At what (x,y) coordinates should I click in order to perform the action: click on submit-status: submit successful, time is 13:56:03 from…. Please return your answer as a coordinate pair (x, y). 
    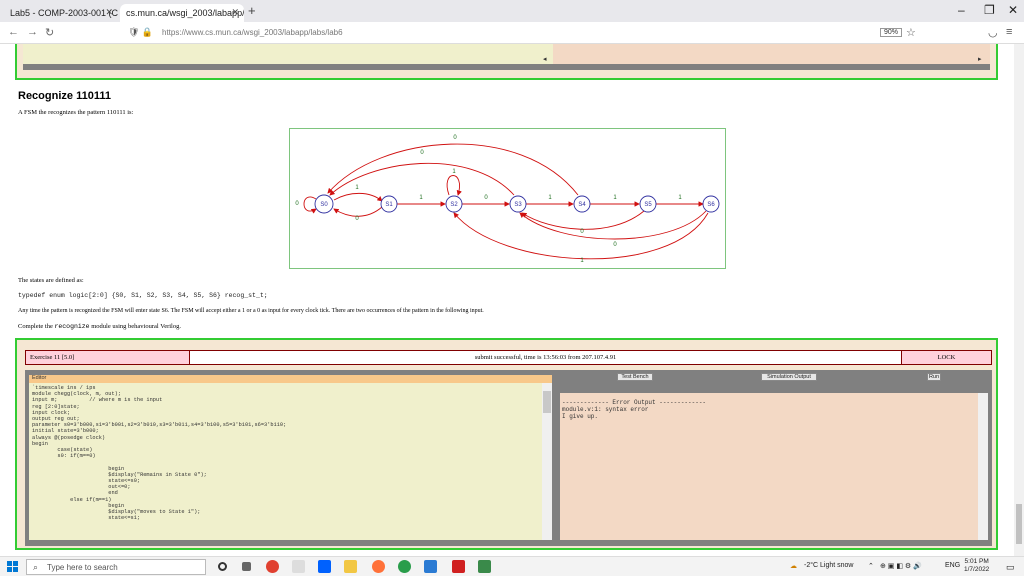
    Looking at the image, I should click on (546, 357).